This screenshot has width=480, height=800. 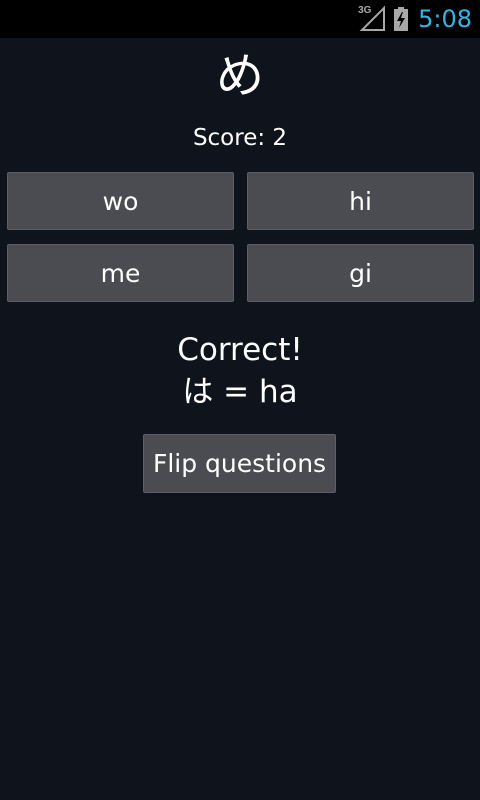 I want to click on answer-button-3: me, so click(x=120, y=273).